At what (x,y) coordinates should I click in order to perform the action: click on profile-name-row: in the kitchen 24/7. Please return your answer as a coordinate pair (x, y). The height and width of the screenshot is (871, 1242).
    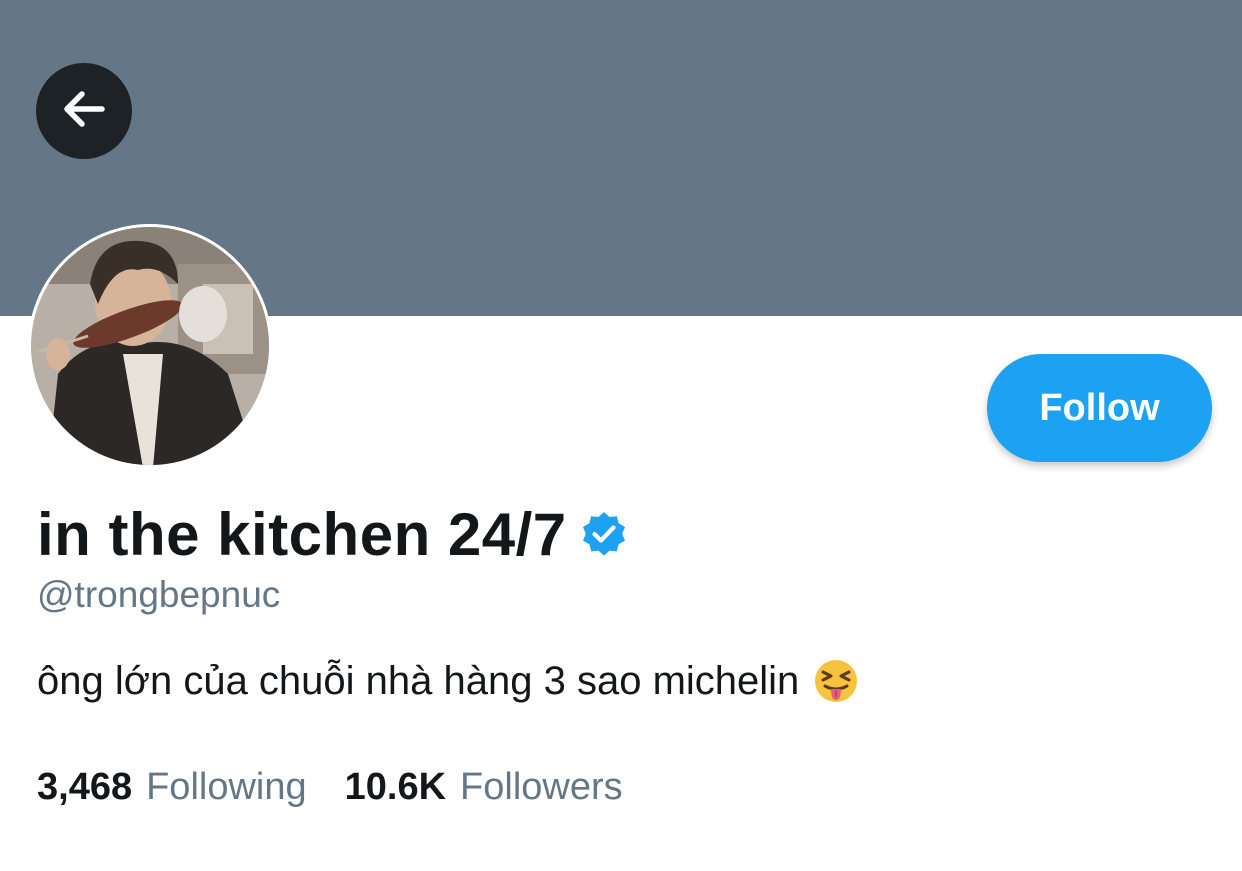
    Looking at the image, I should click on (333, 534).